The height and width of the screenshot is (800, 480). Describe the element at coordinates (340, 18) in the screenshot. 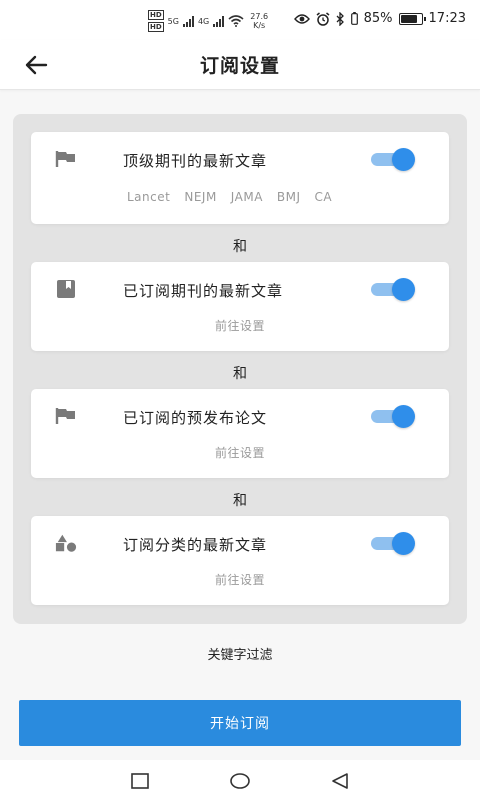

I see `bluetooth-icon` at that location.